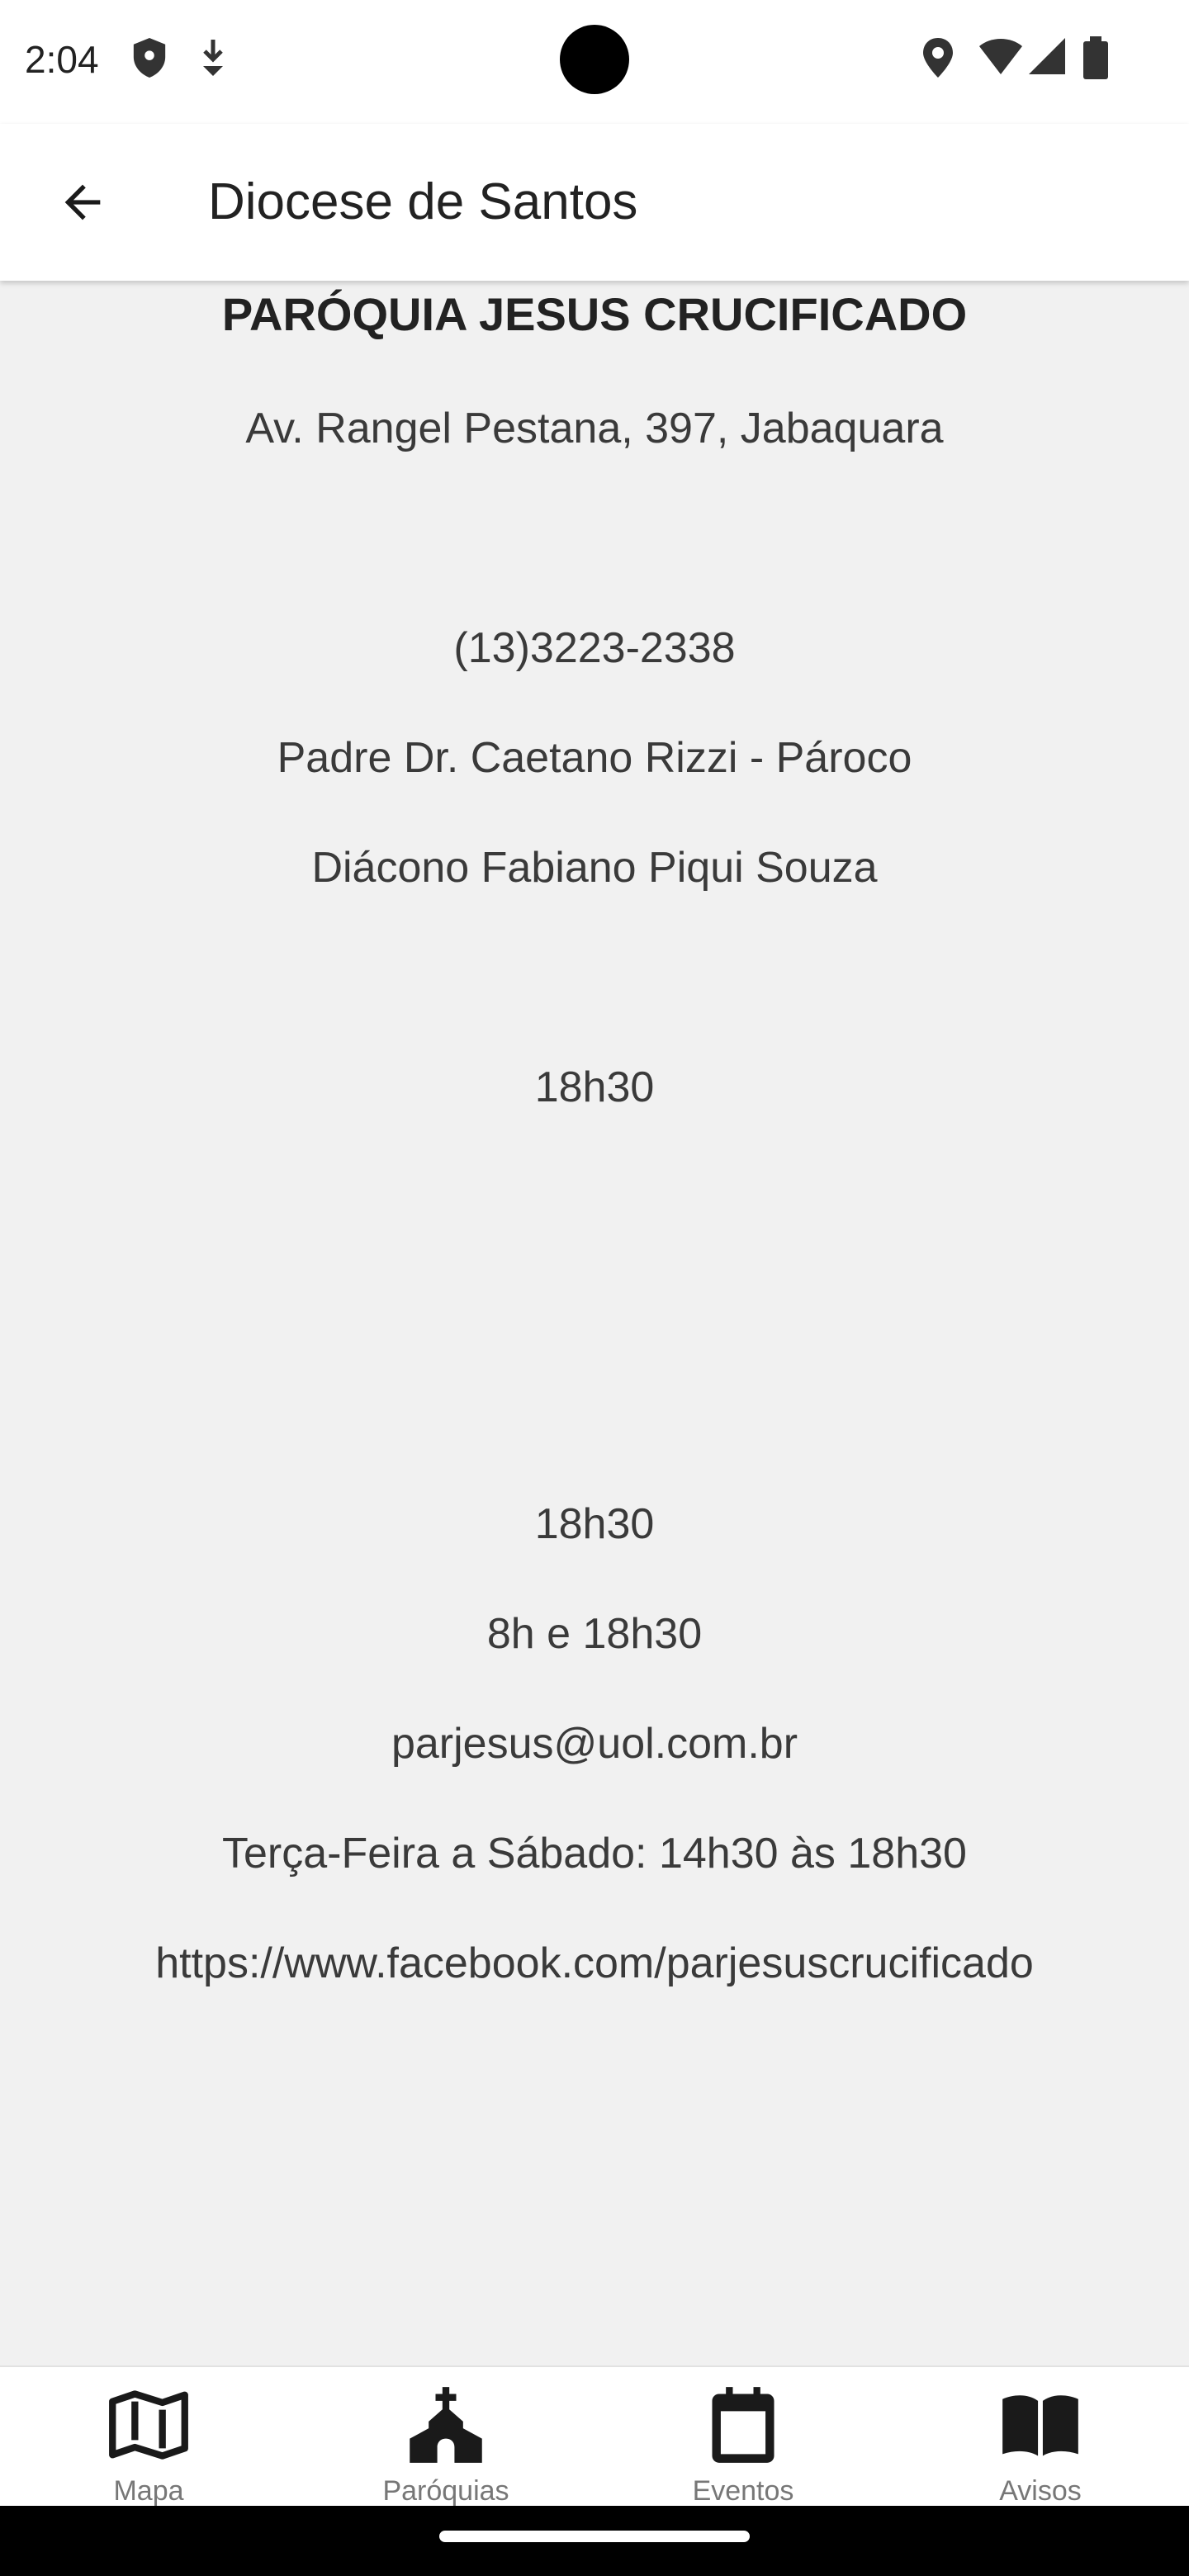 This screenshot has width=1189, height=2576. Describe the element at coordinates (938, 58) in the screenshot. I see `location-icon` at that location.